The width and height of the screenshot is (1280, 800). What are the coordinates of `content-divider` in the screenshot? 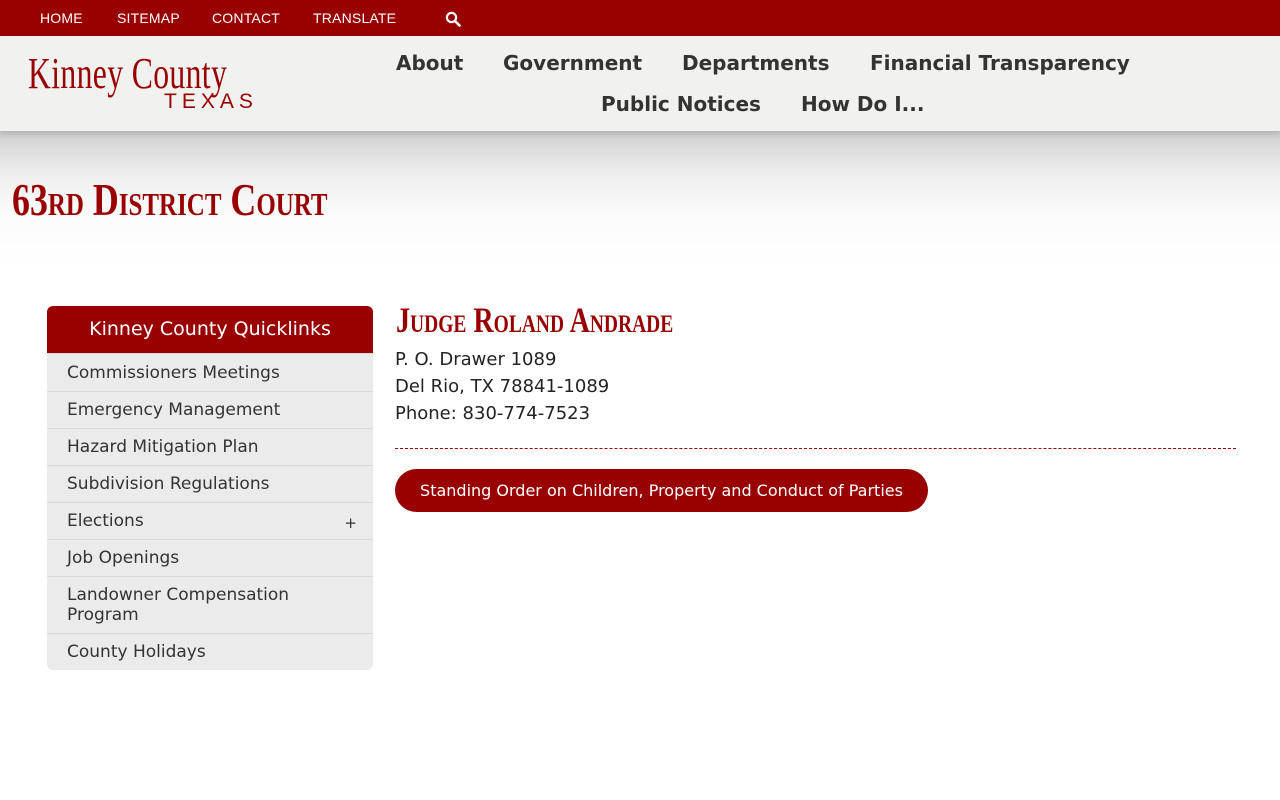 It's located at (815, 448).